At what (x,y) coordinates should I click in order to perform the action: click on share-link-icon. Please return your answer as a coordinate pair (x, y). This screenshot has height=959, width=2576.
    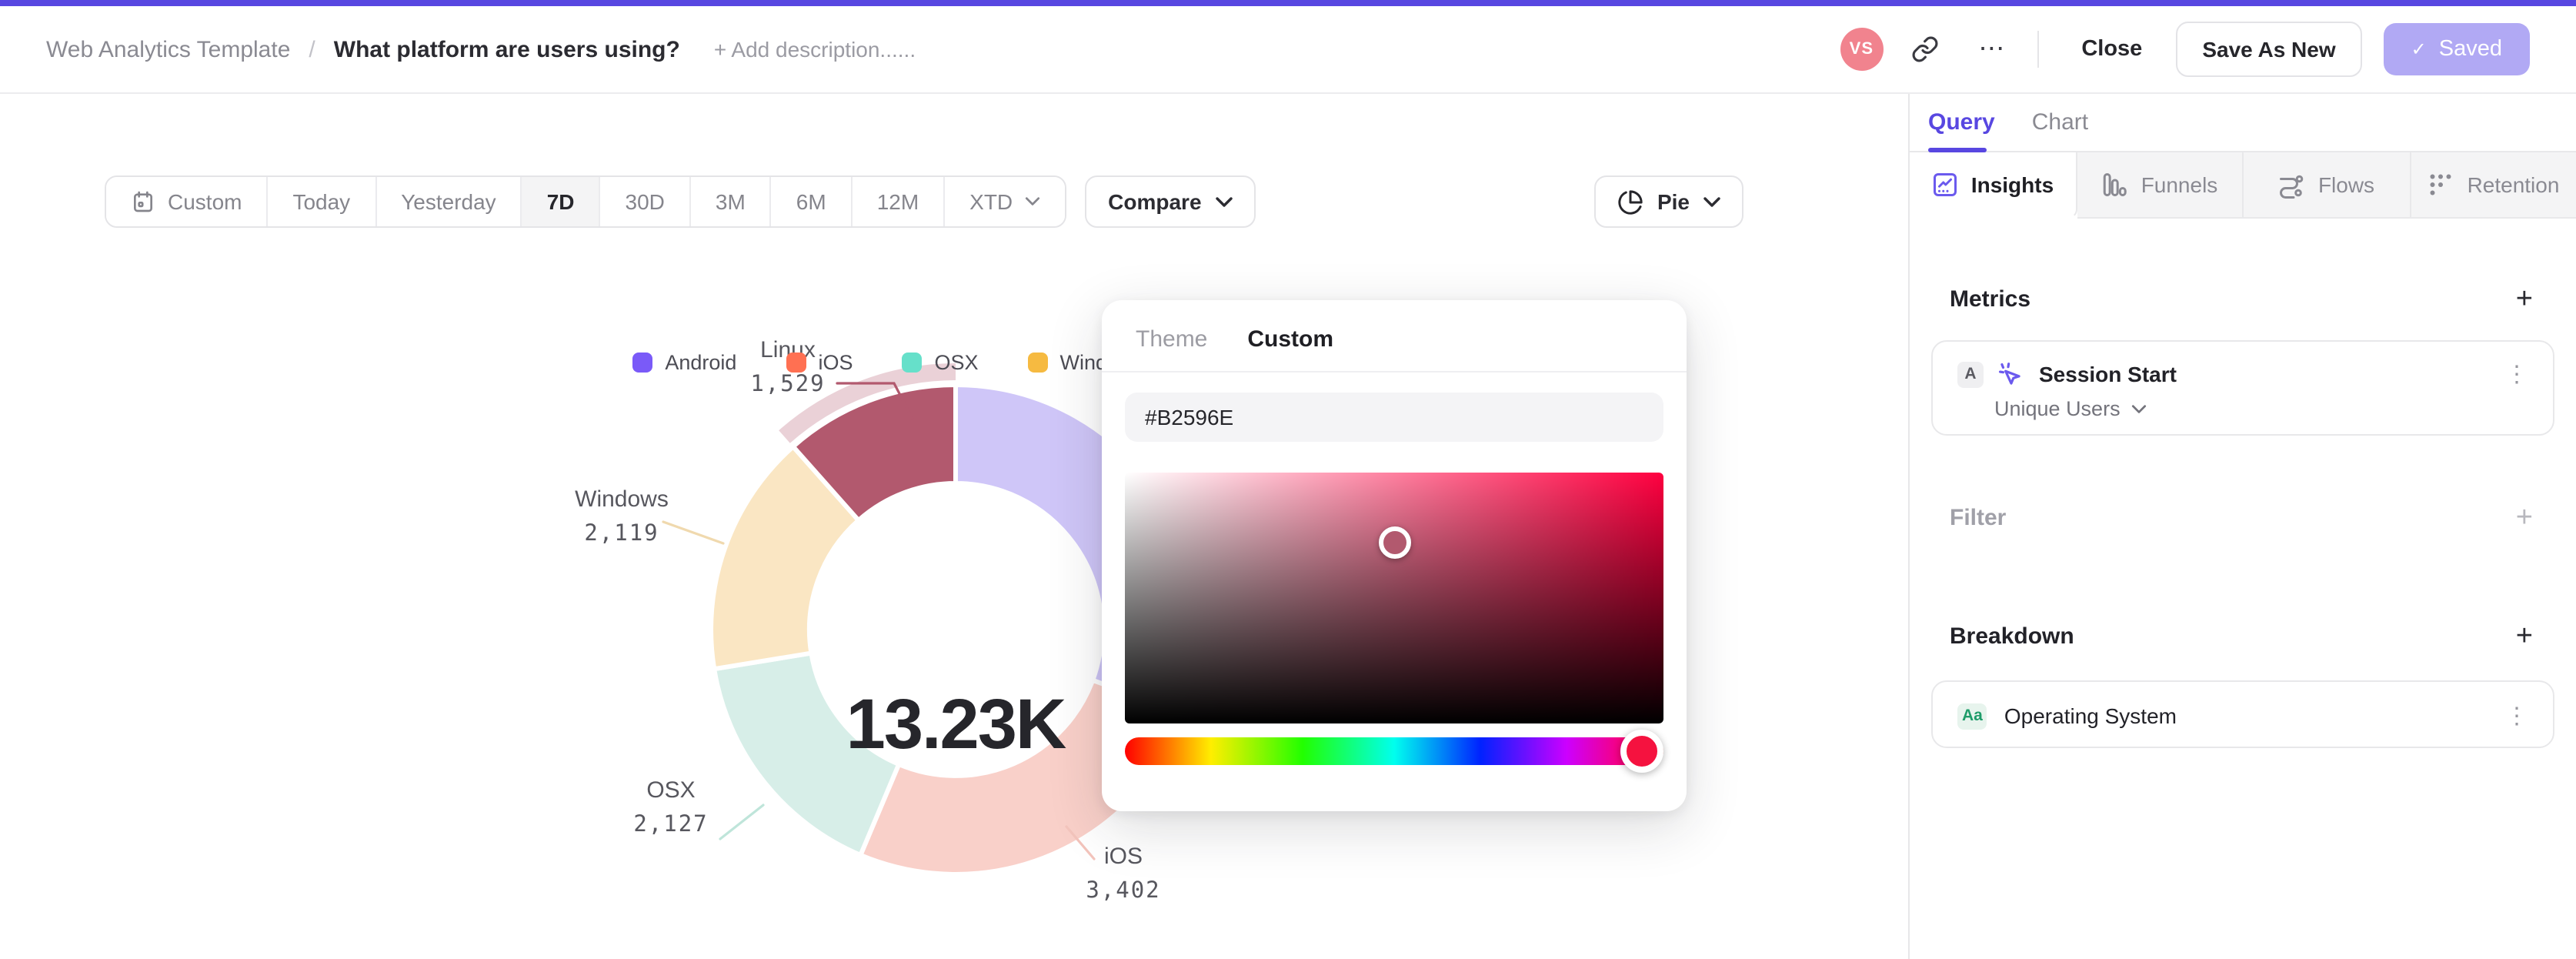
    Looking at the image, I should click on (1924, 49).